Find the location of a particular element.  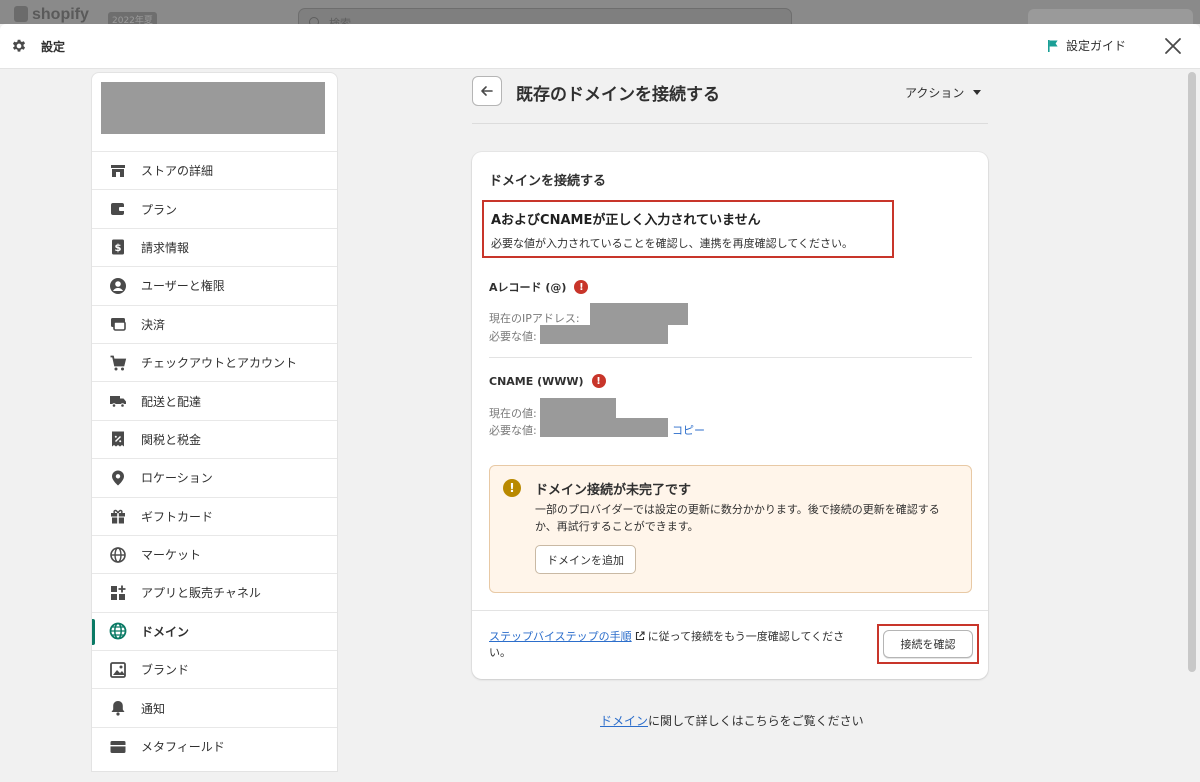

sidebar-item-label: 通知 is located at coordinates (153, 708).